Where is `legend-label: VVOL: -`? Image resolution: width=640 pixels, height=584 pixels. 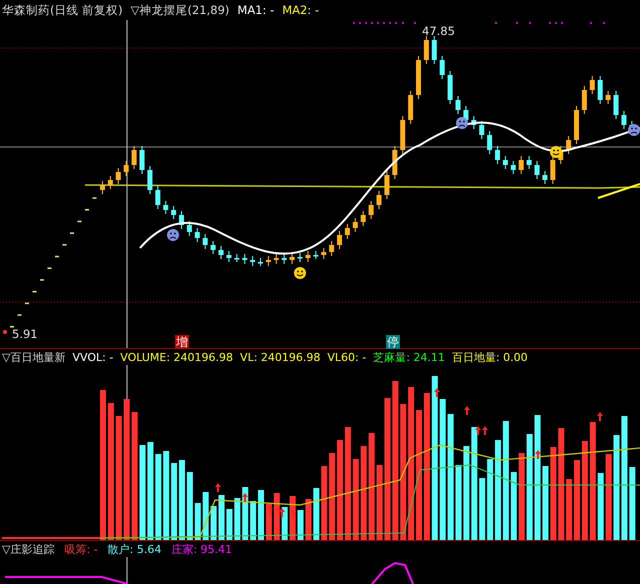 legend-label: VVOL: - is located at coordinates (93, 357).